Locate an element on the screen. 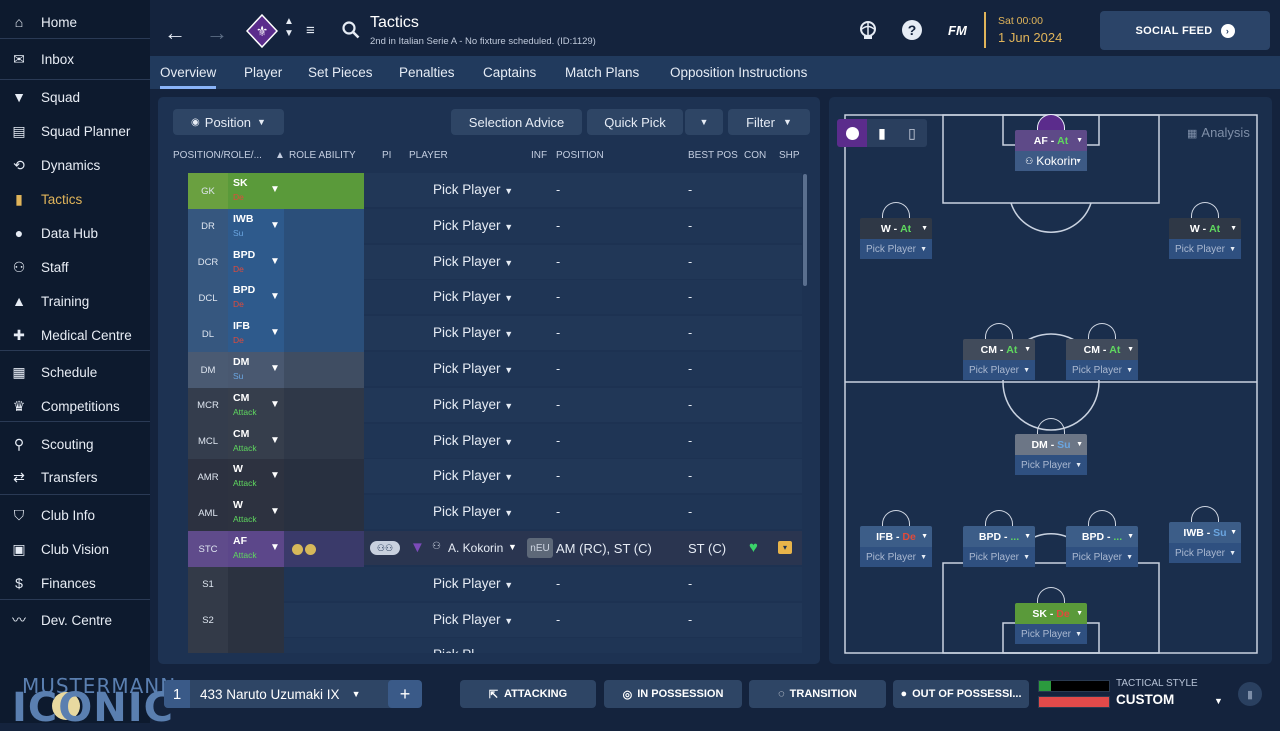 This screenshot has height=731, width=1280. person-icon is located at coordinates (852, 133).